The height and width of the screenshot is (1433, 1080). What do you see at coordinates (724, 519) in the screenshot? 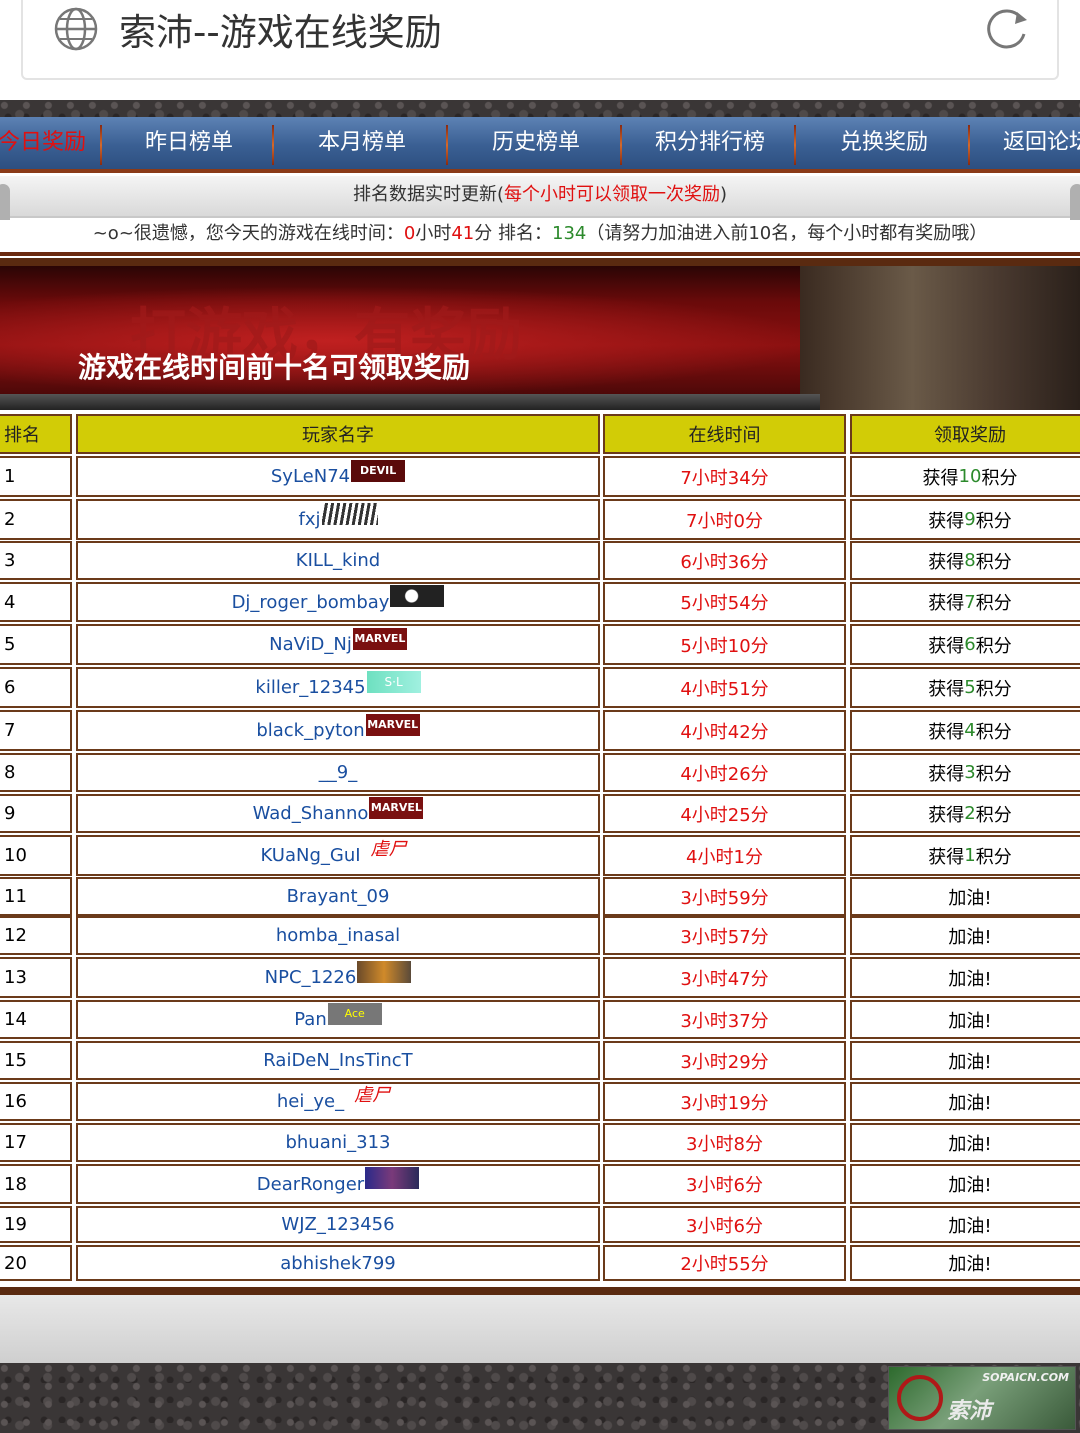
I see `online-time-cell: 7小时0分` at bounding box center [724, 519].